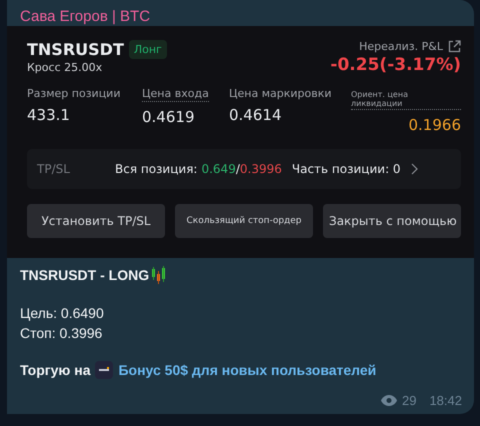  What do you see at coordinates (346, 169) in the screenshot?
I see `partial-position-text: Часть позиции: 0` at bounding box center [346, 169].